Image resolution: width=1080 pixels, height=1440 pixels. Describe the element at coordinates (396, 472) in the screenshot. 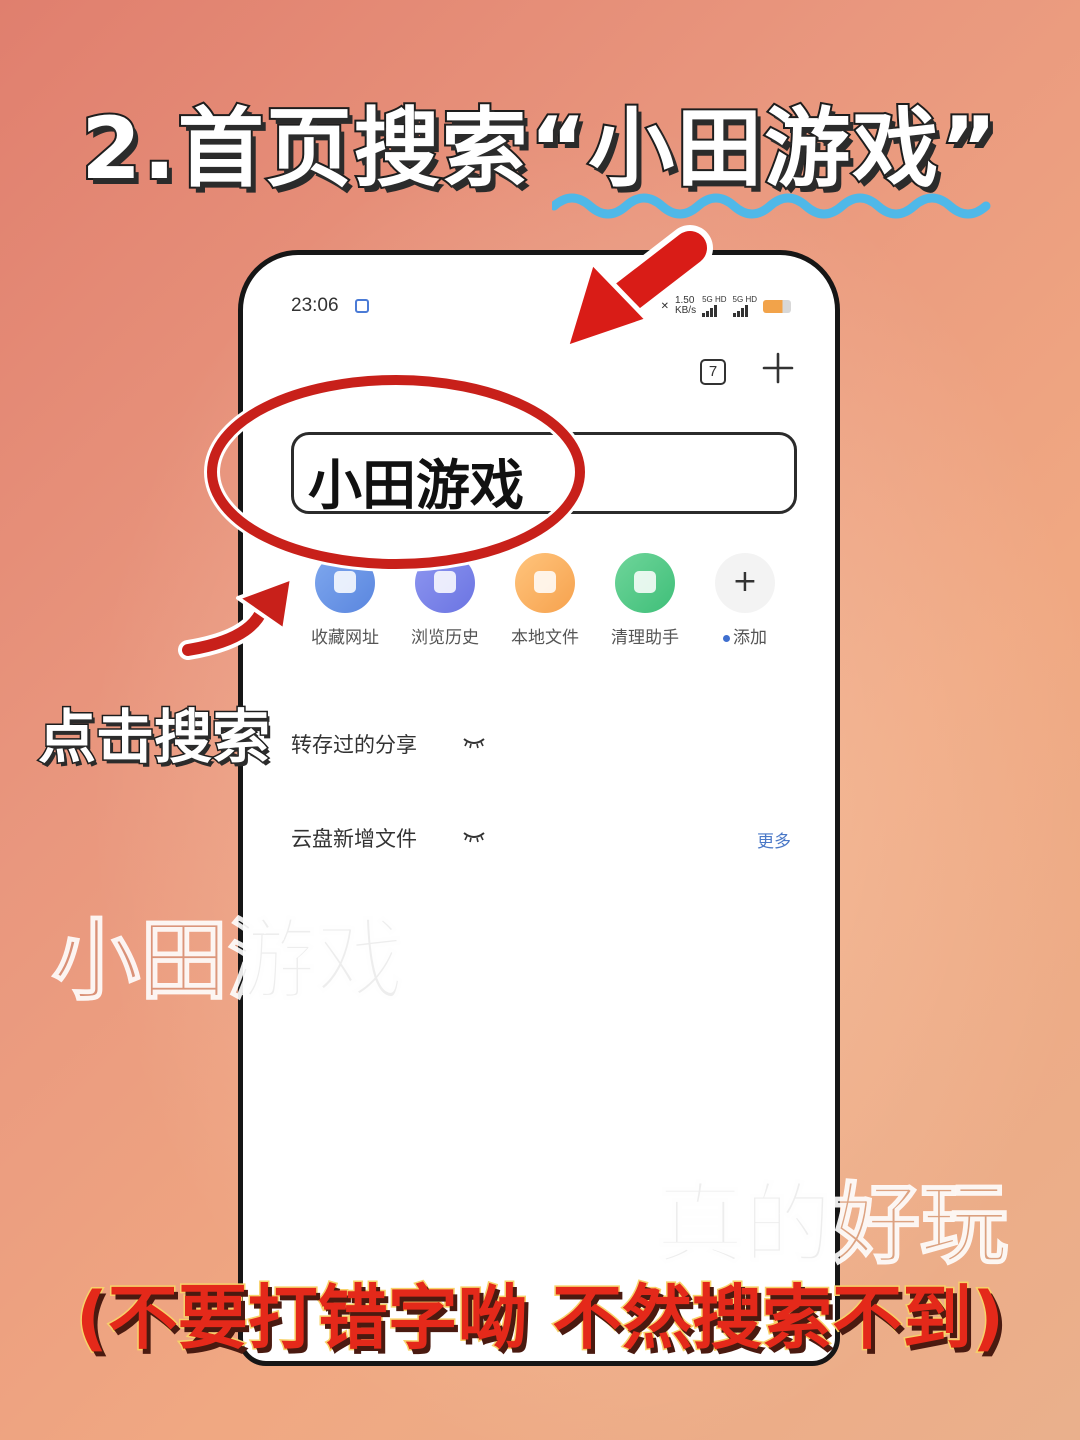

I see `red-circle-highlight` at that location.